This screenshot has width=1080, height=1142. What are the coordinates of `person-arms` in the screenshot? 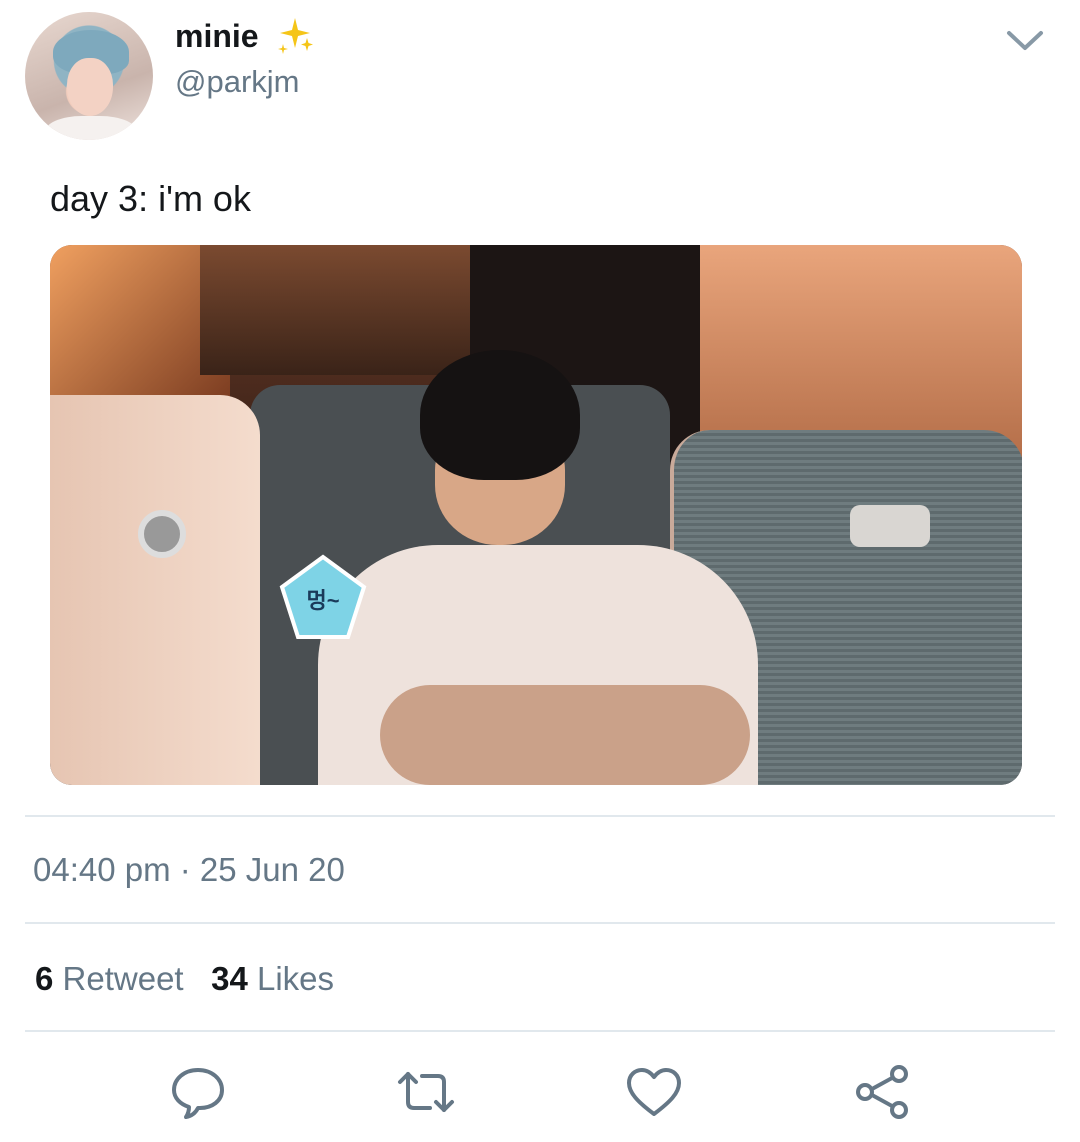 It's located at (565, 735).